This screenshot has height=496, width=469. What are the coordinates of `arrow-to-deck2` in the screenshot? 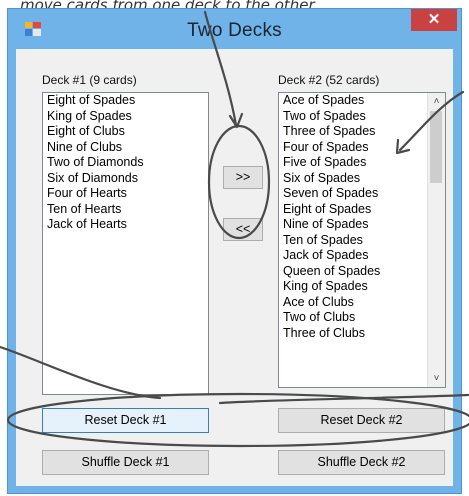 It's located at (431, 121).